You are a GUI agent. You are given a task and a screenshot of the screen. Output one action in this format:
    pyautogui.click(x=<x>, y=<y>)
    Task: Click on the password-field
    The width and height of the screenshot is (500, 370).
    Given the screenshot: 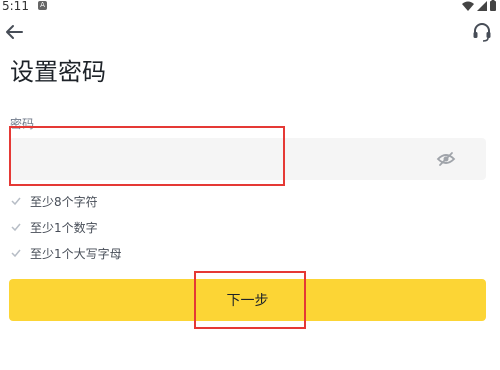 What is the action you would take?
    pyautogui.click(x=247, y=159)
    